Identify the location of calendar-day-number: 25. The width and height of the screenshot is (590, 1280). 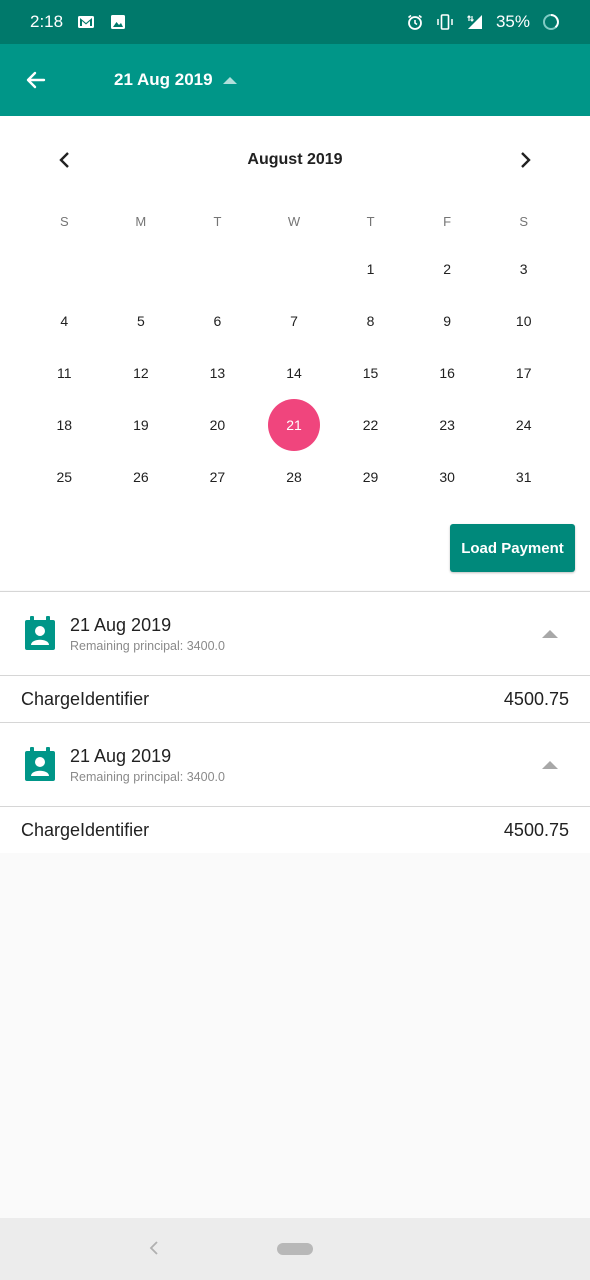
(64, 477).